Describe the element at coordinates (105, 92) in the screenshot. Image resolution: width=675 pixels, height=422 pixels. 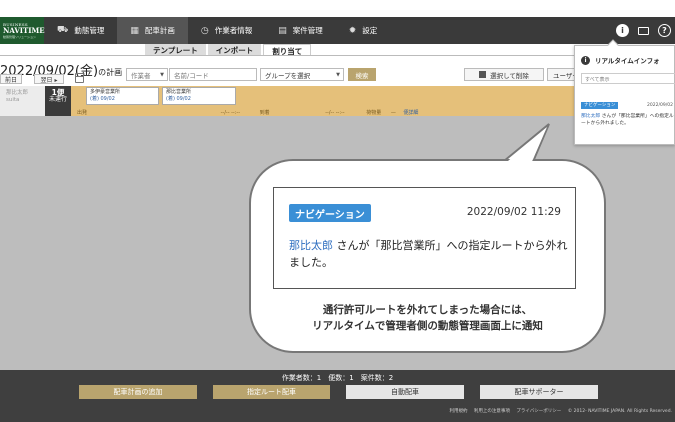
I see `stop-name: 多伊豪営業所` at that location.